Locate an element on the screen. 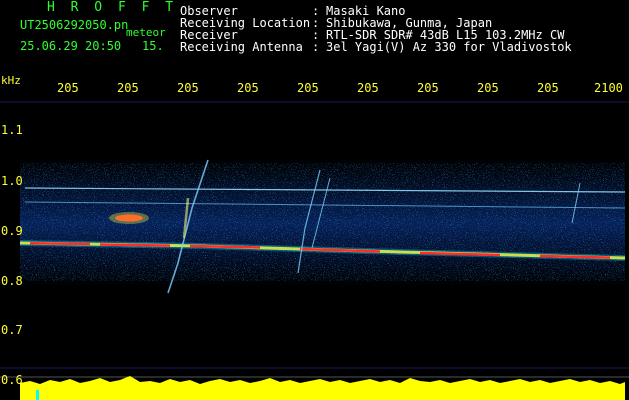 The width and height of the screenshot is (629, 400). file-name: UT2506292050.pn is located at coordinates (74, 25).